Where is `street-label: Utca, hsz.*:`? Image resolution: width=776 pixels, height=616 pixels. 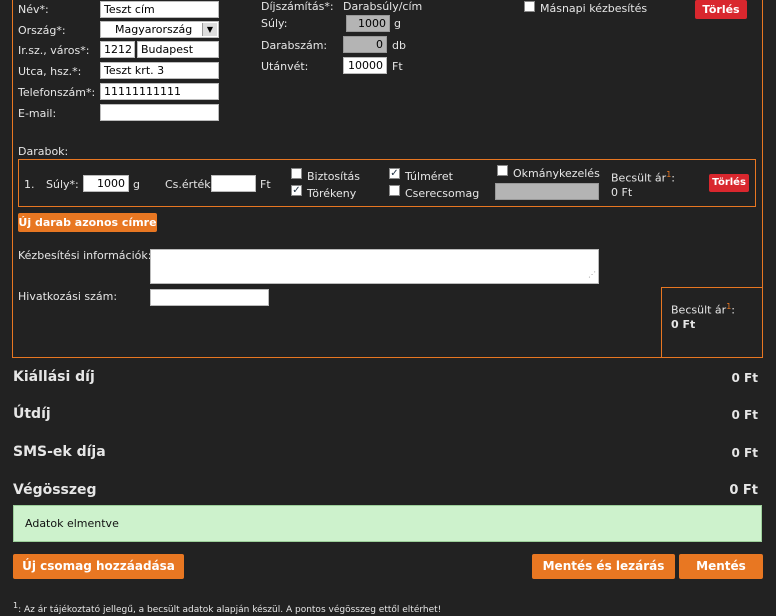 street-label: Utca, hsz.*: is located at coordinates (50, 71).